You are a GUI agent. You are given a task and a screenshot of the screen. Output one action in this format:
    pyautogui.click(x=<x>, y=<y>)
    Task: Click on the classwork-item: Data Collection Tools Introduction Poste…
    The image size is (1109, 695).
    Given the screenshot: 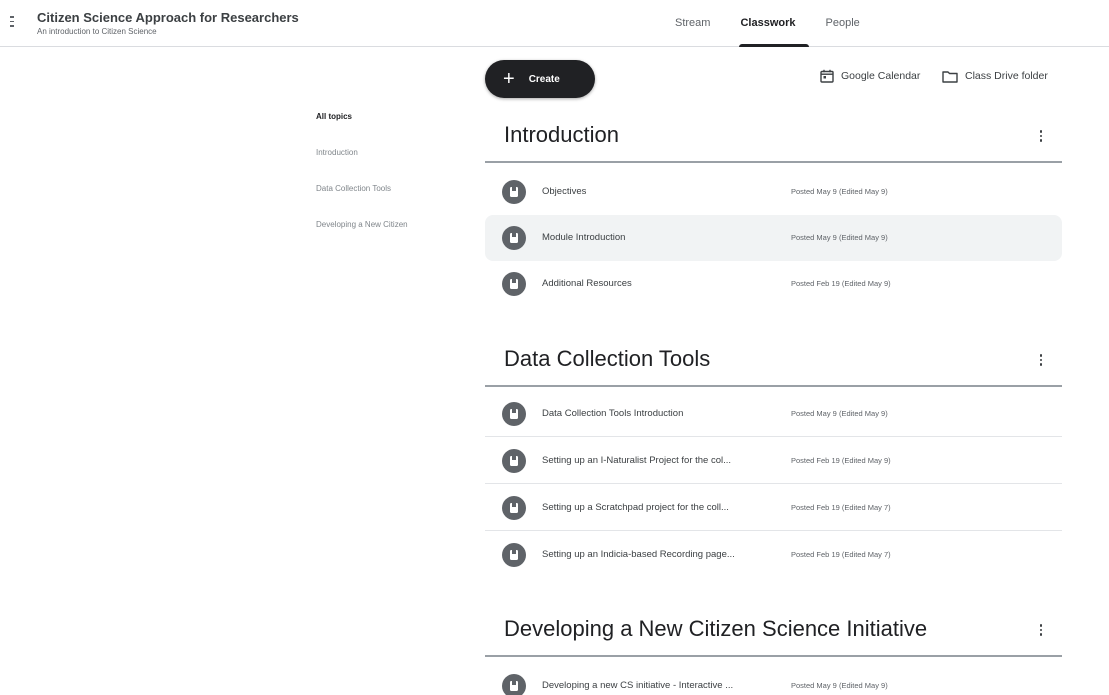 What is the action you would take?
    pyautogui.click(x=773, y=414)
    